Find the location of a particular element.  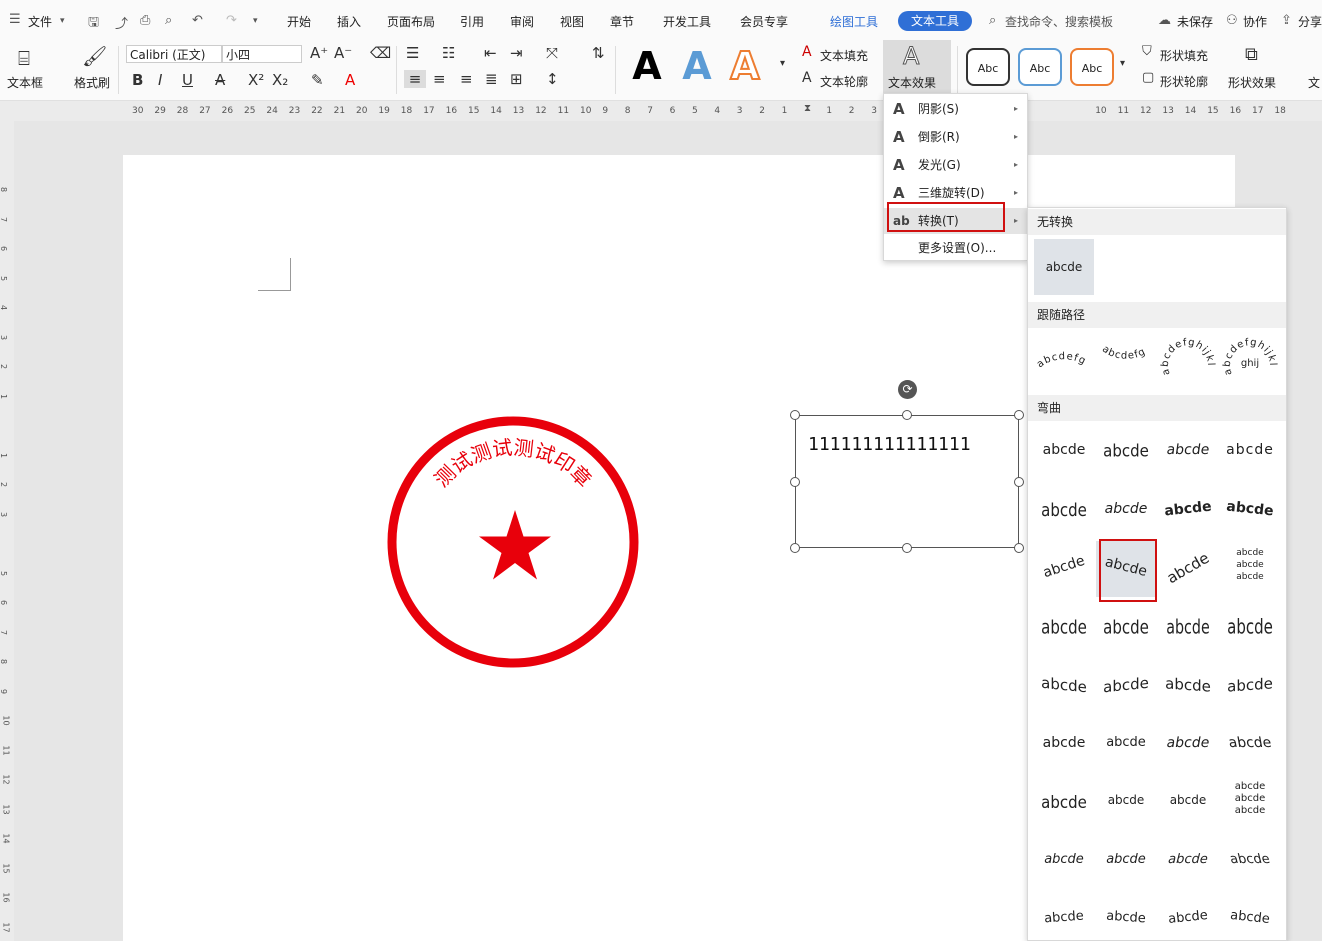

wrap-button: 文 is located at coordinates (1314, 82).